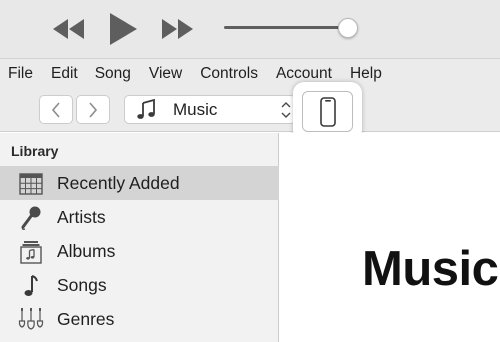 The width and height of the screenshot is (500, 342). Describe the element at coordinates (81, 217) in the screenshot. I see `sidebar-item-label: Artists` at that location.